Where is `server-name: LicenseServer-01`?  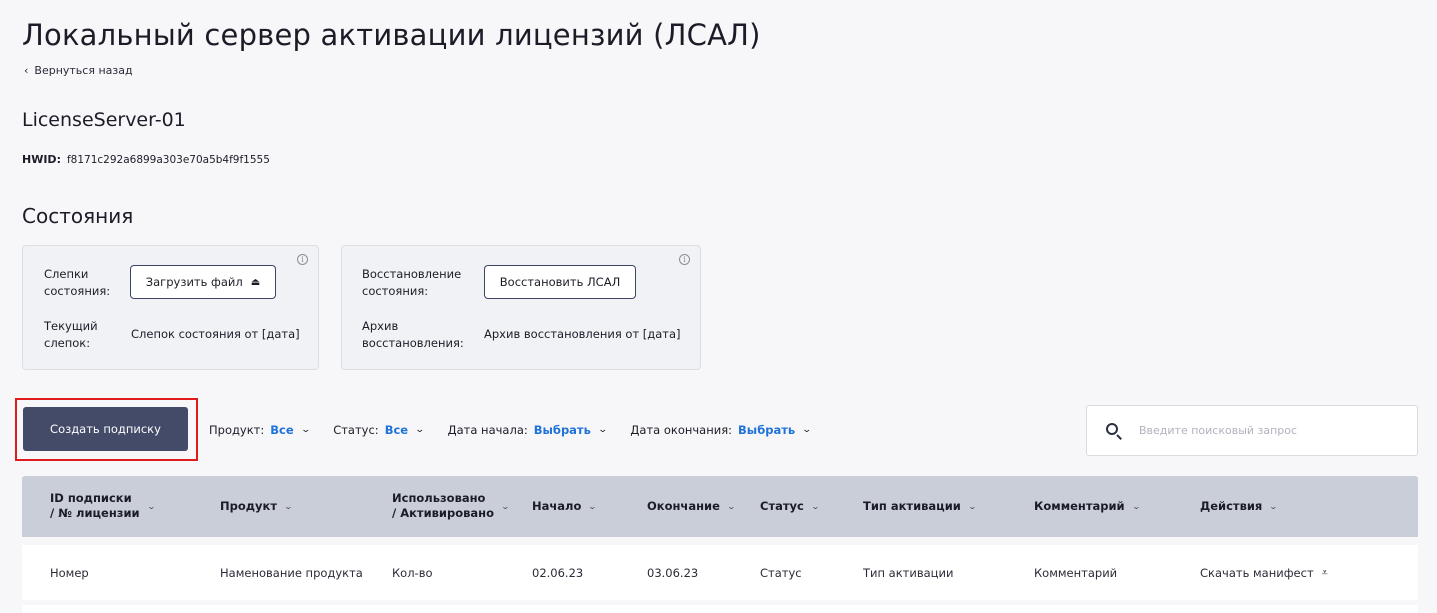
server-name: LicenseServer-01 is located at coordinates (104, 120).